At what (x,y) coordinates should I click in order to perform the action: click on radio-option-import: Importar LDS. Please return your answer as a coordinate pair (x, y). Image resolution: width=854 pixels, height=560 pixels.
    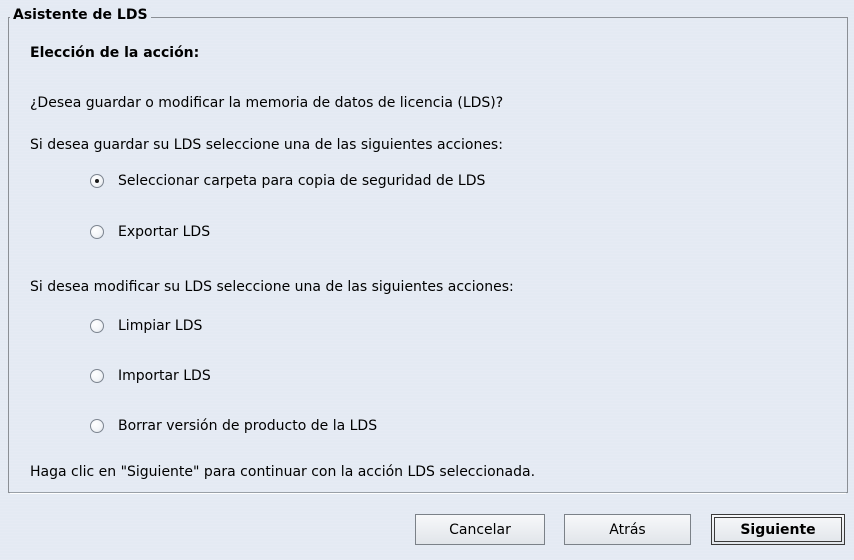
    Looking at the image, I should click on (150, 376).